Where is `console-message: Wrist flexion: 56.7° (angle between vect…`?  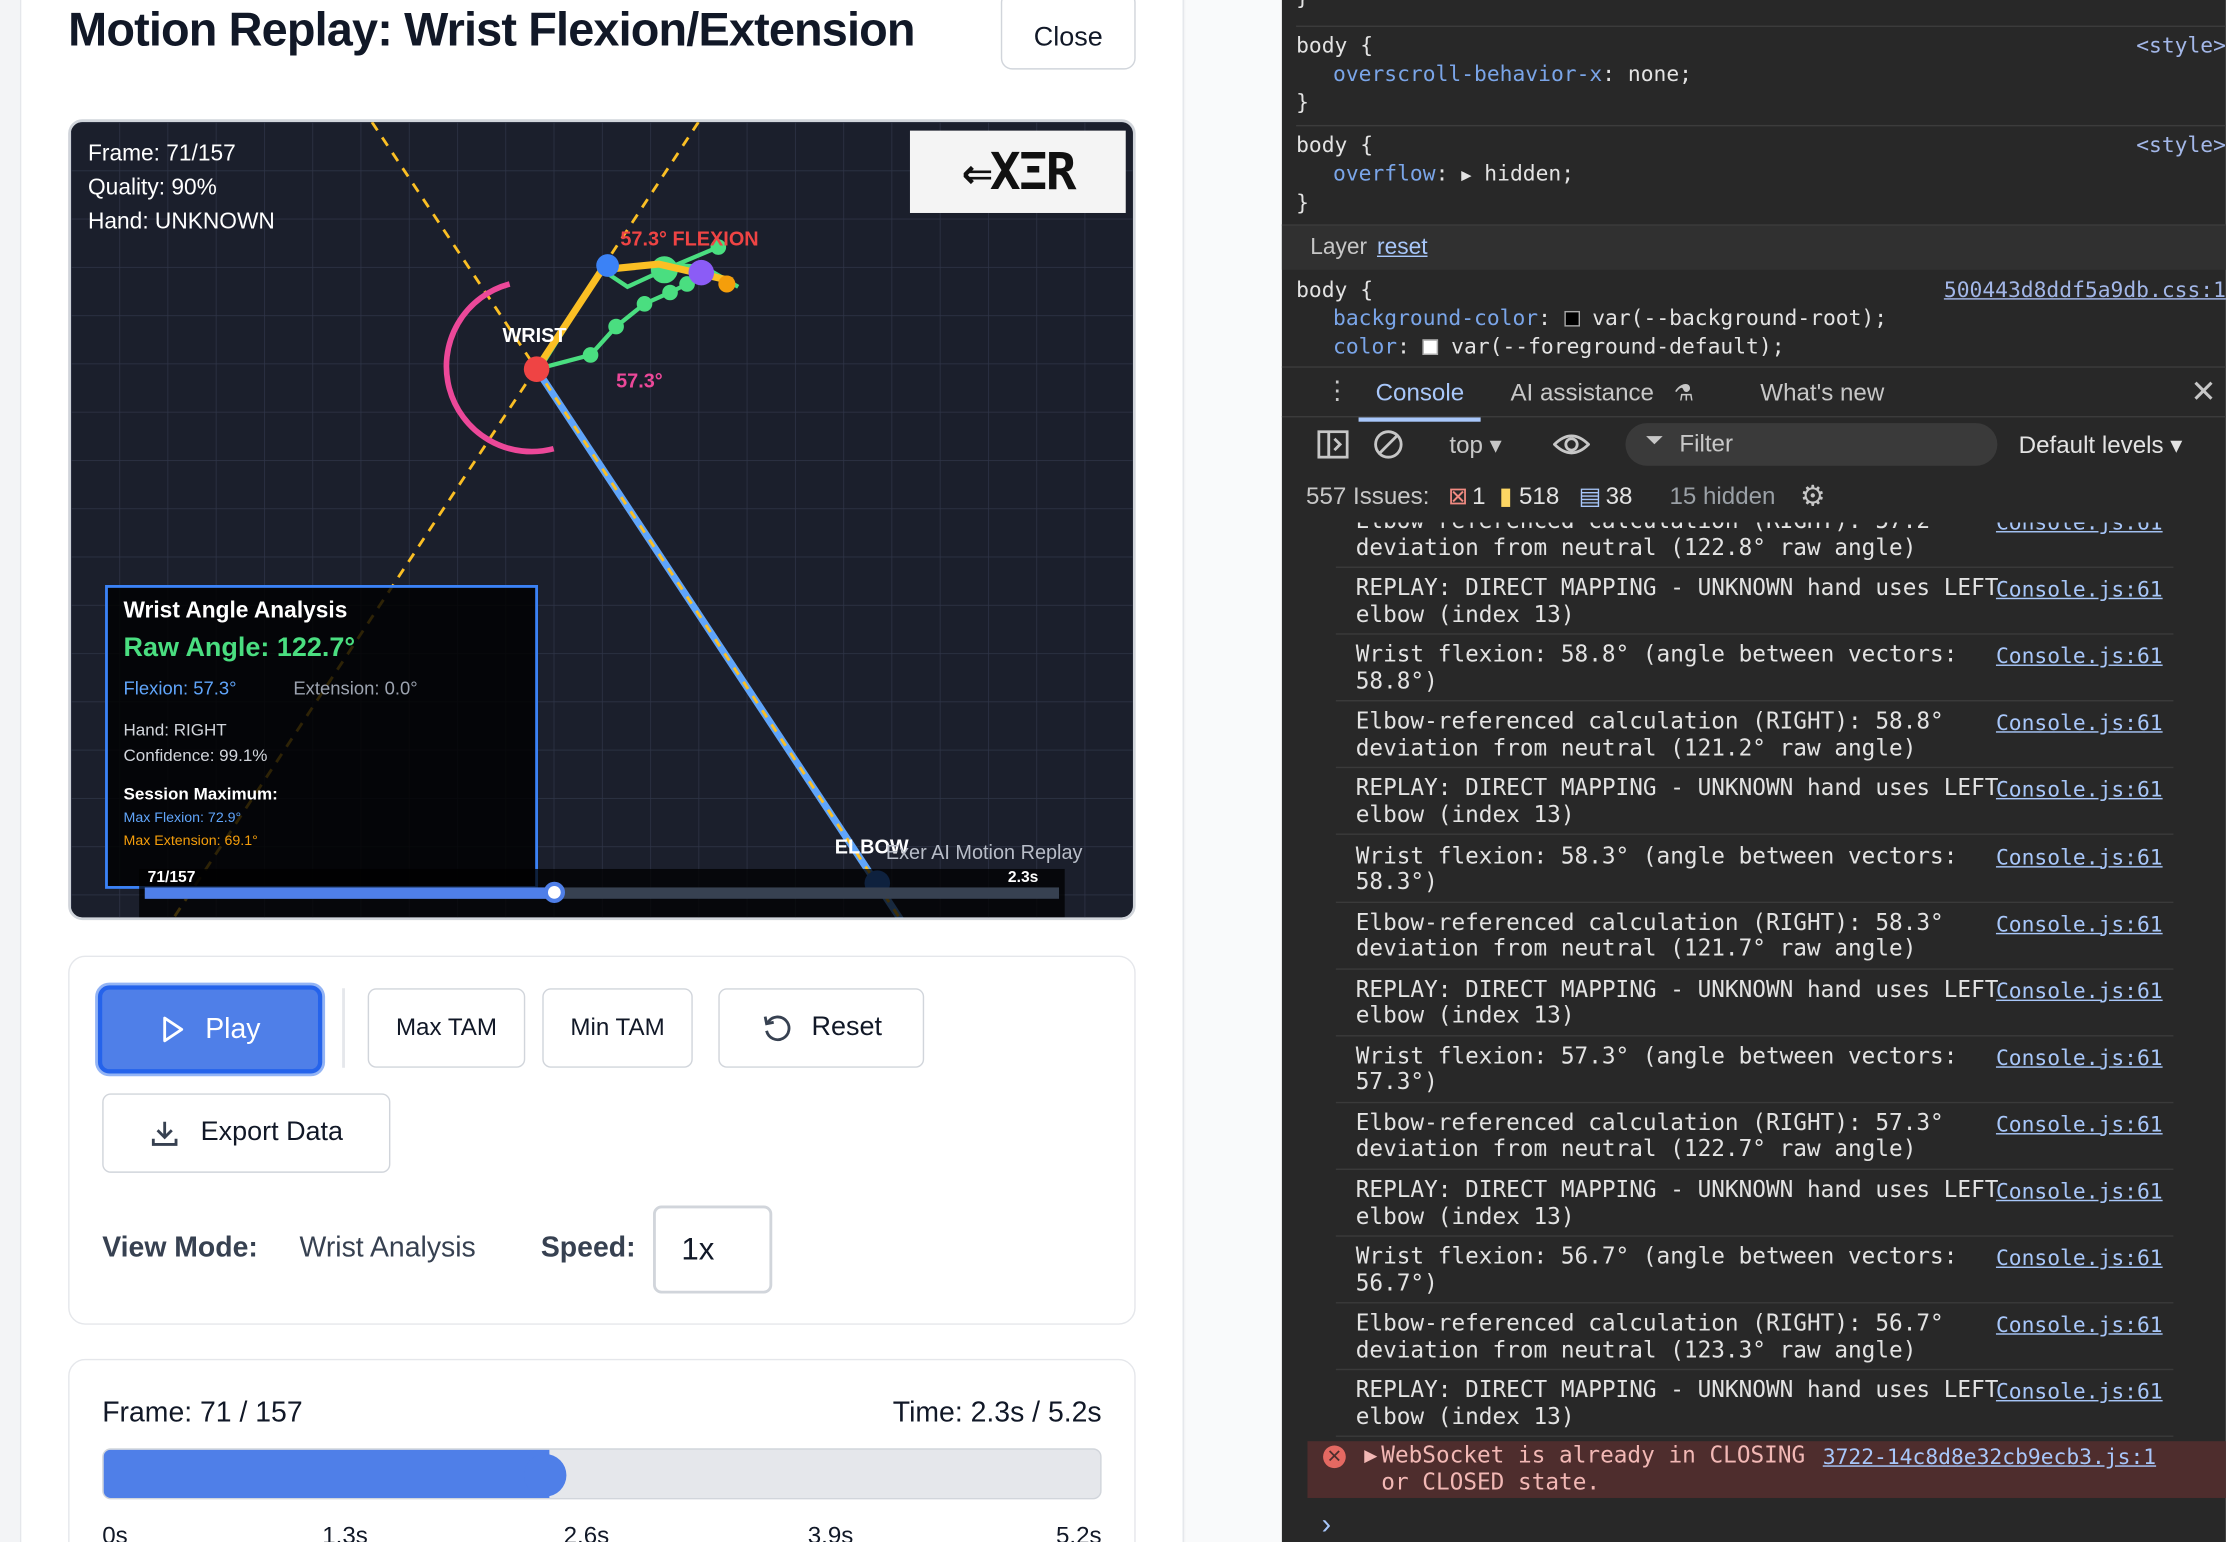
console-message: Wrist flexion: 56.7° (angle between vect… is located at coordinates (1656, 1269).